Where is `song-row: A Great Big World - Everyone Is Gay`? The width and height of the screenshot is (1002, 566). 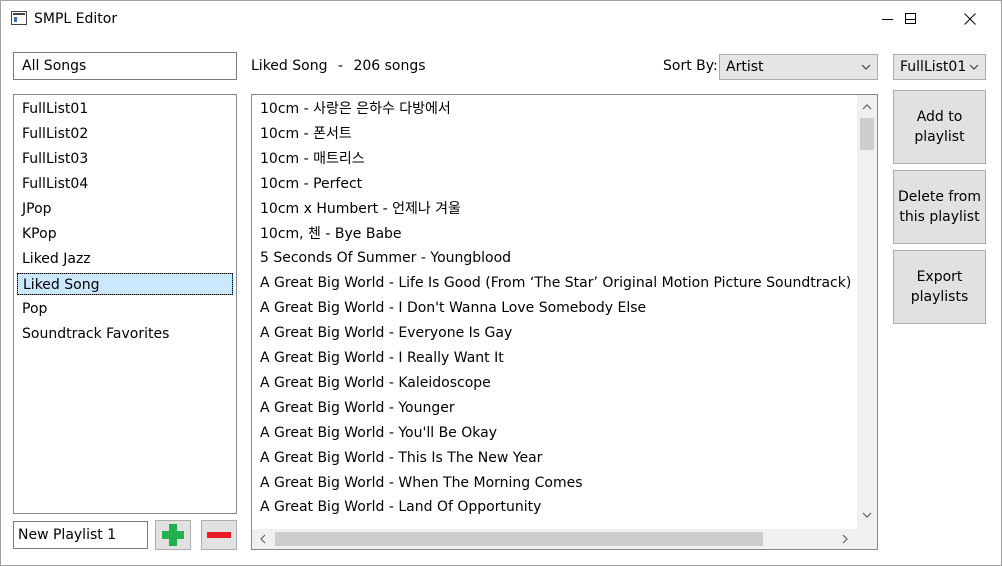 song-row: A Great Big World - Everyone Is Gay is located at coordinates (557, 333).